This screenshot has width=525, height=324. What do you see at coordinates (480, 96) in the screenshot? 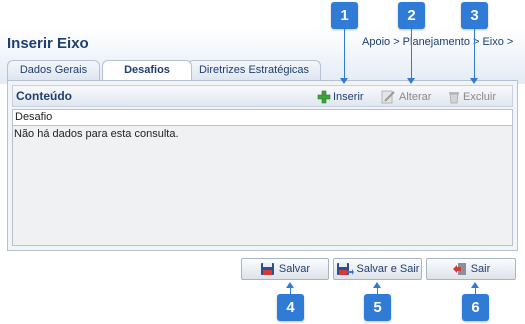
I see `delete-label: Excluir` at bounding box center [480, 96].